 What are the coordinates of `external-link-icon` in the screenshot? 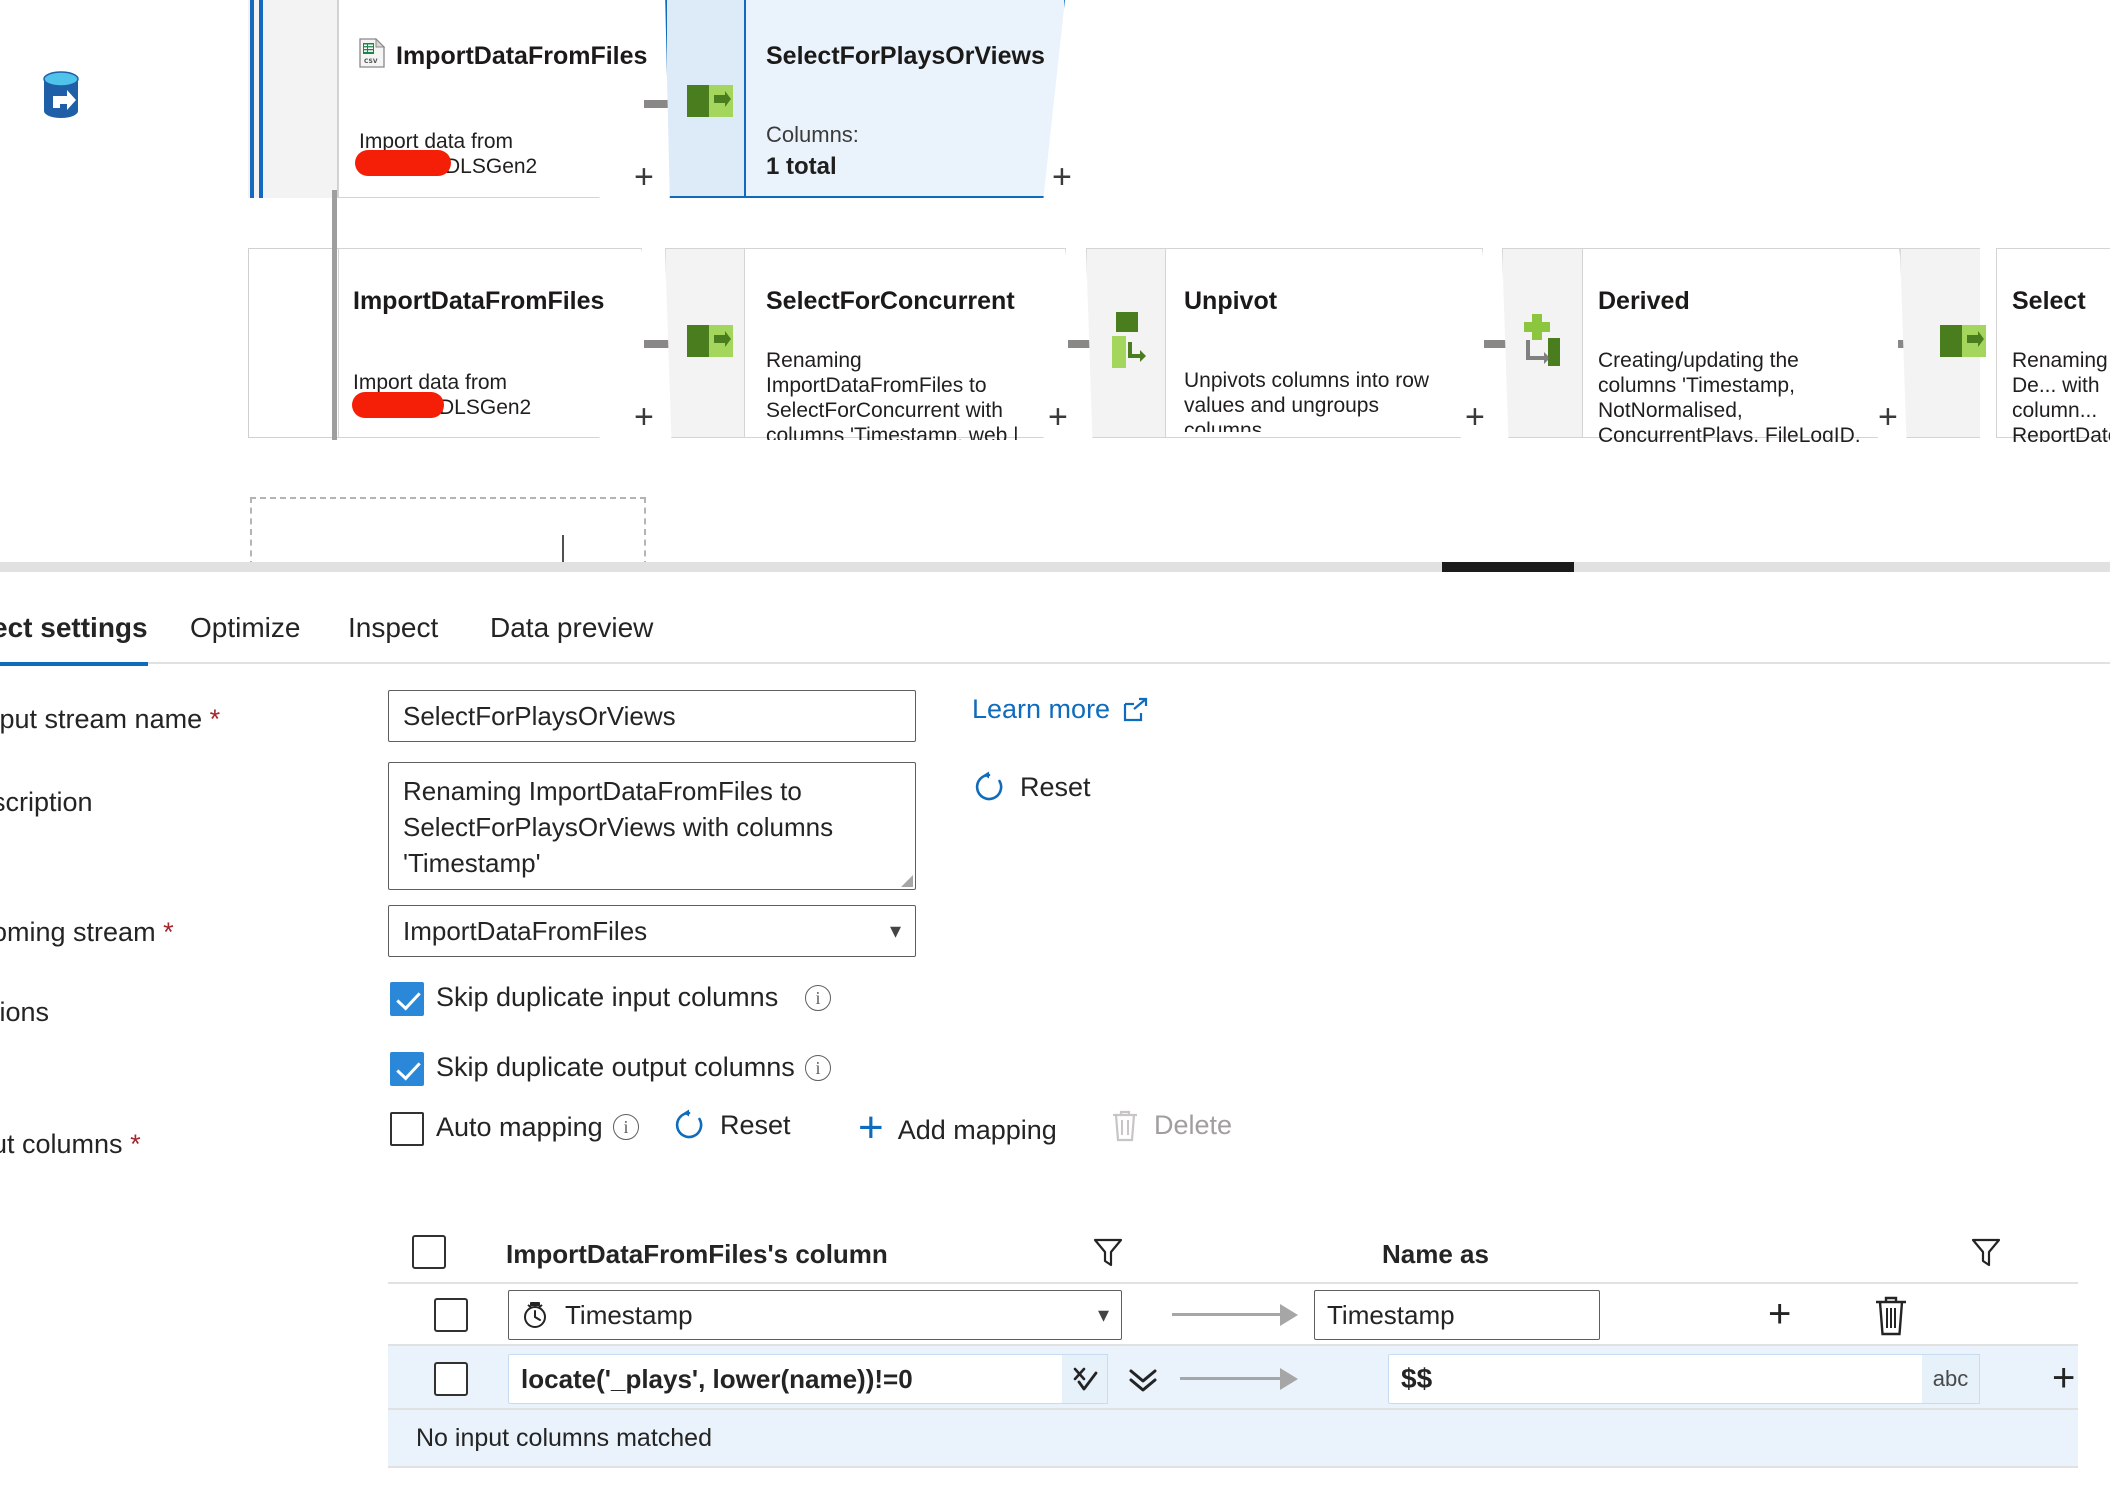 It's located at (1135, 709).